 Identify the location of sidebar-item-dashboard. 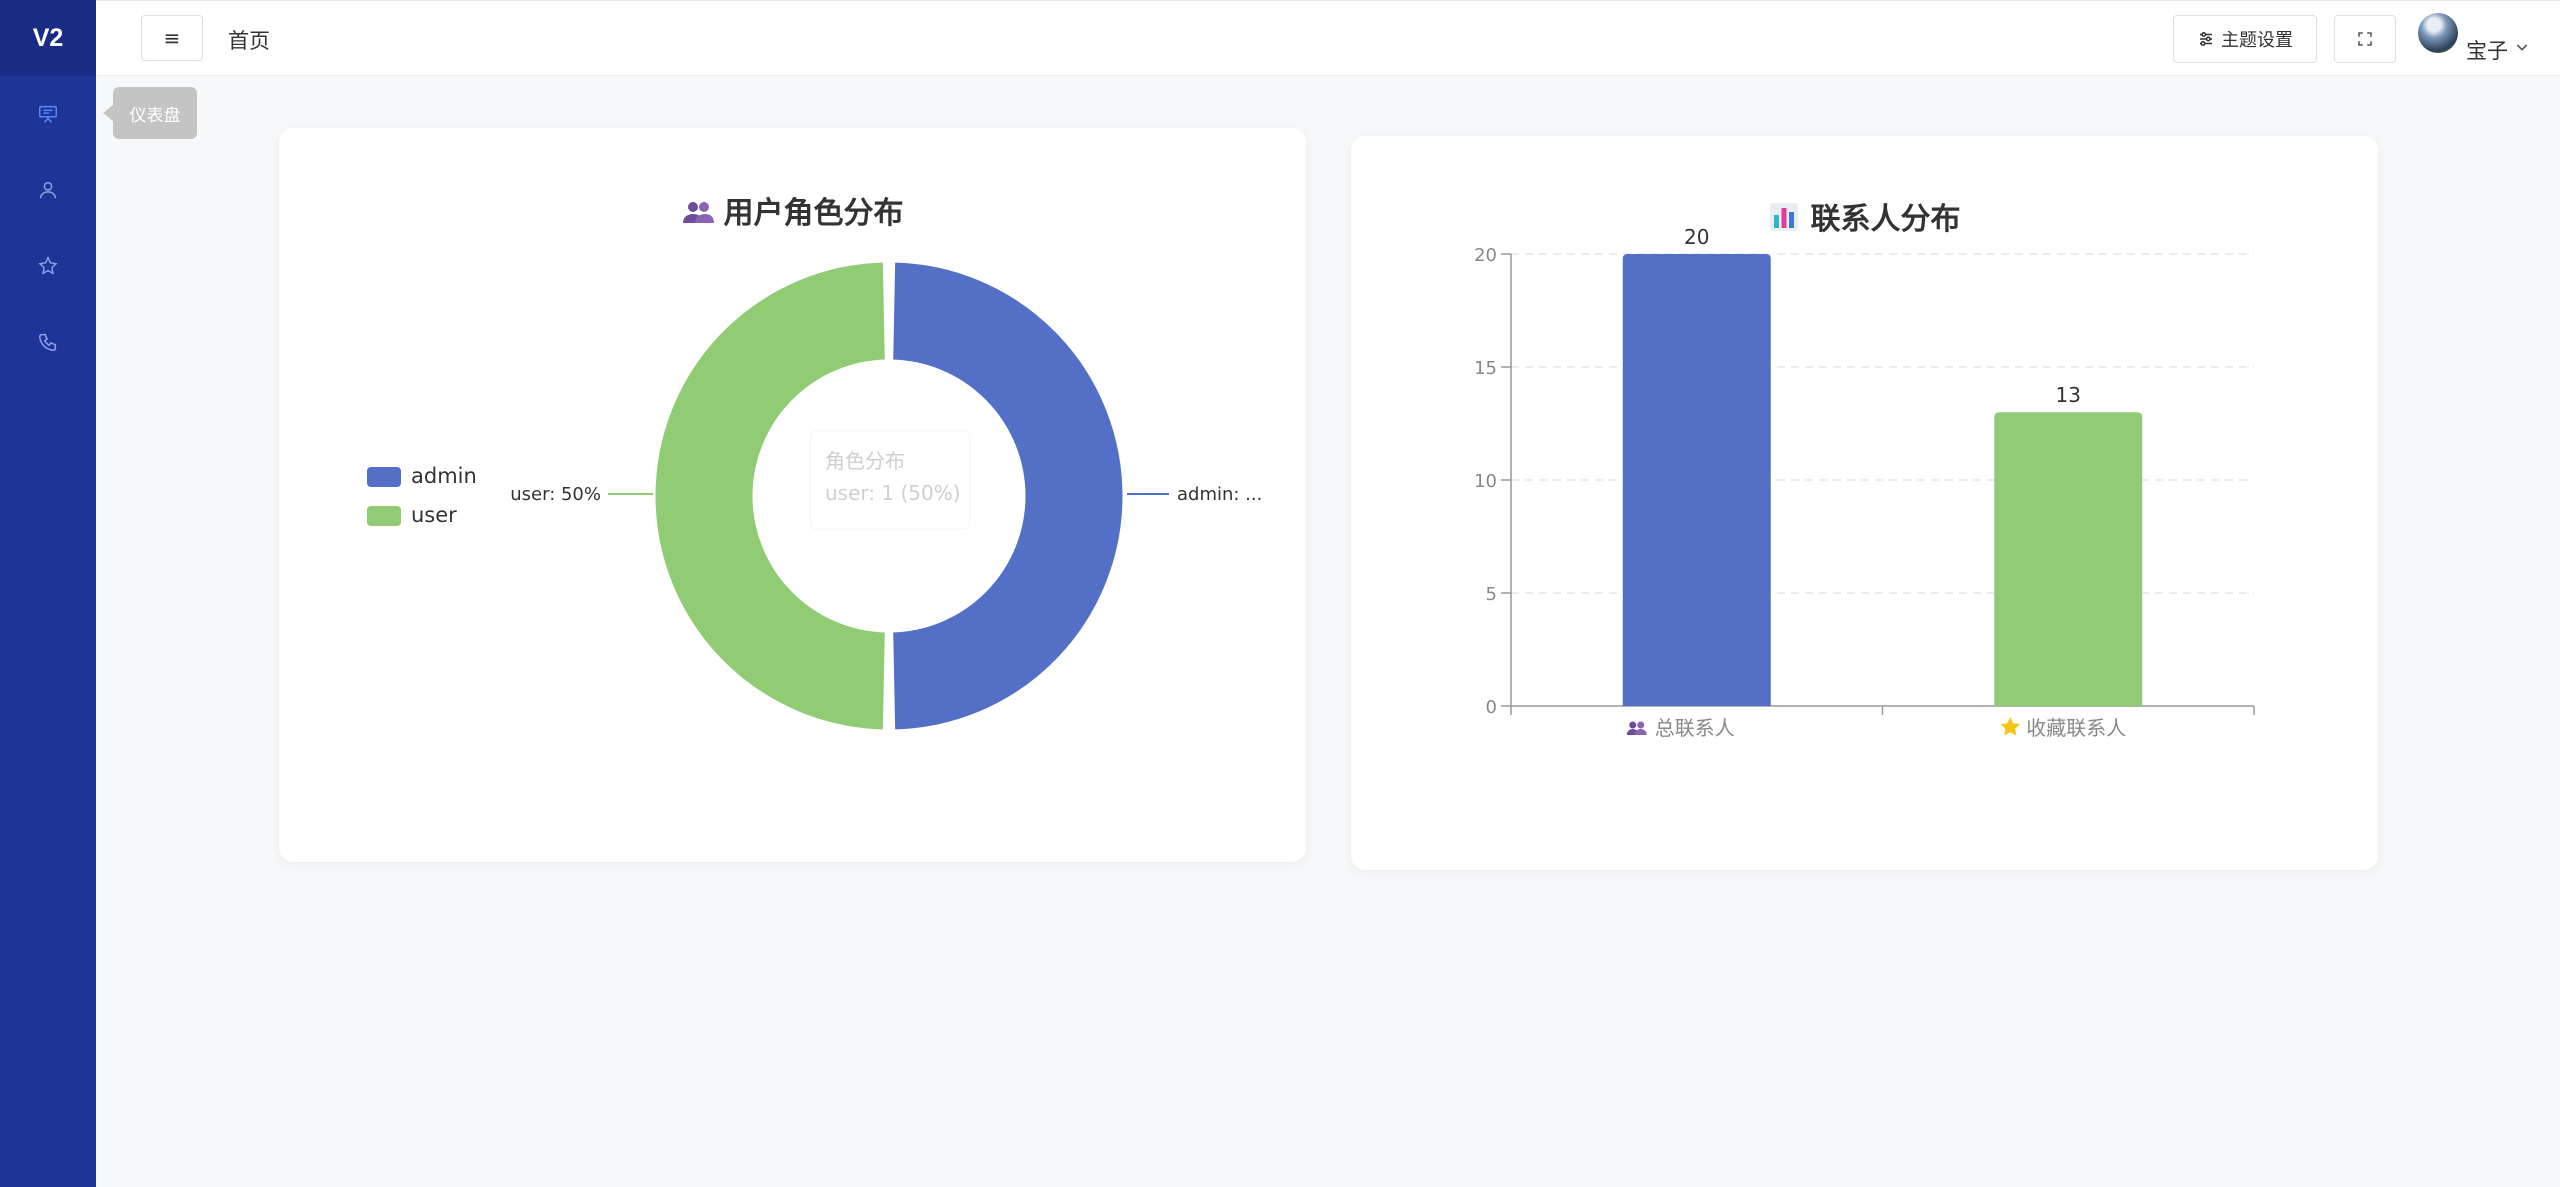
(48, 114).